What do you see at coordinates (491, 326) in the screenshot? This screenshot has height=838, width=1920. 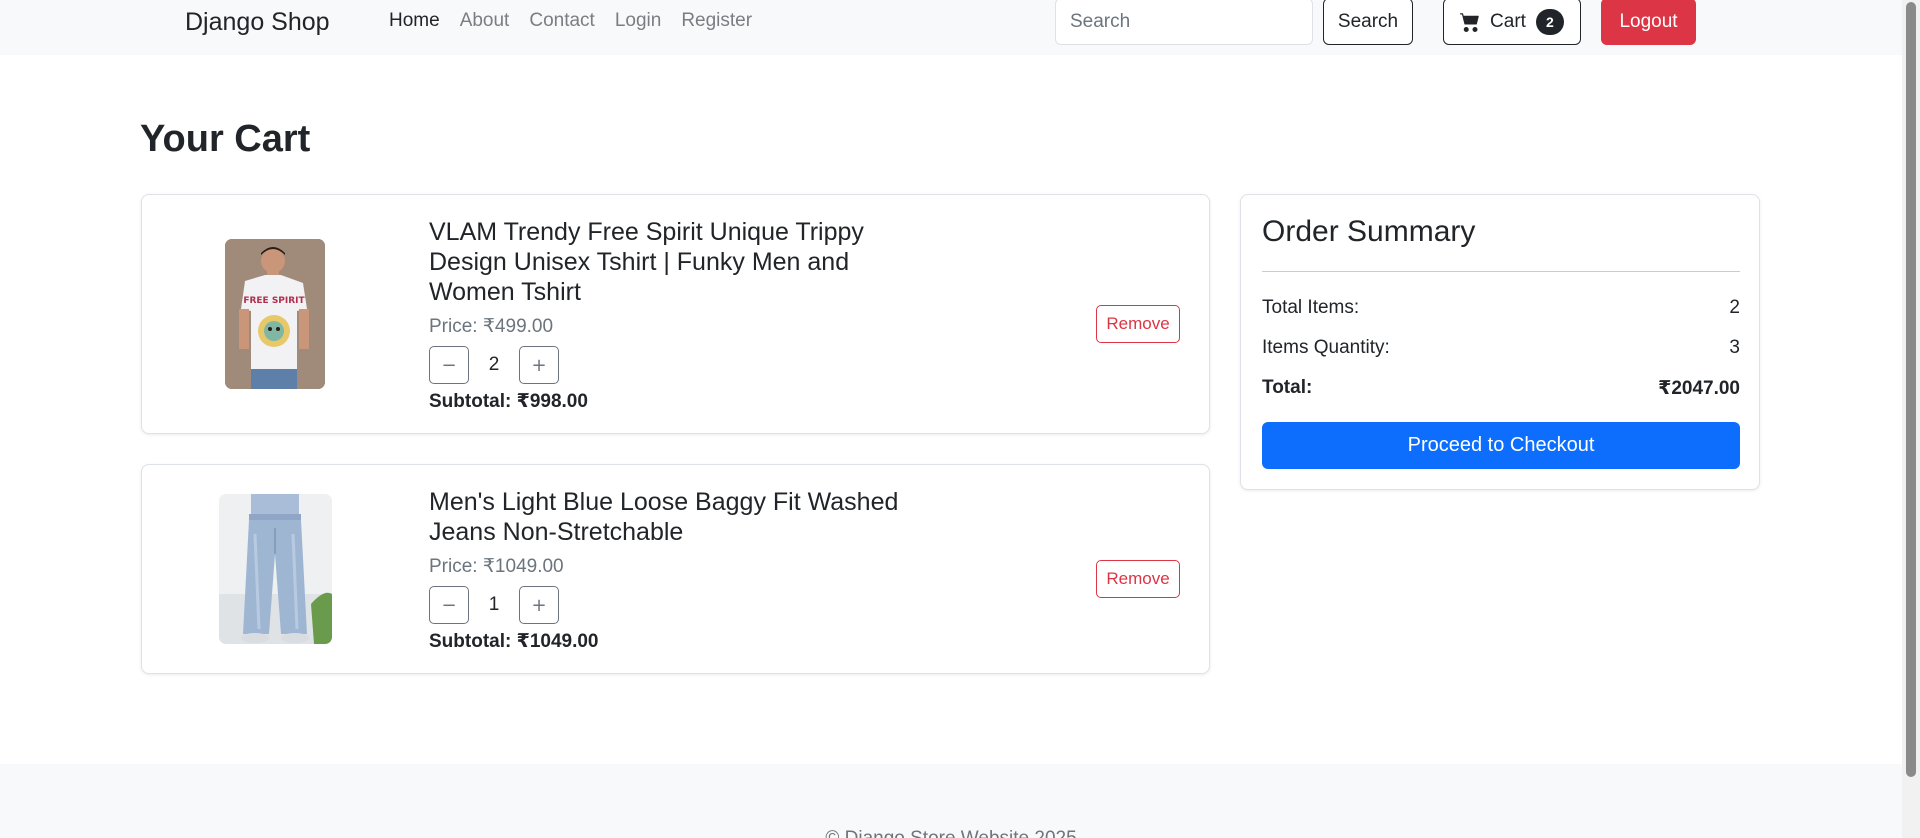 I see `item-price: Price: ₹499.00` at bounding box center [491, 326].